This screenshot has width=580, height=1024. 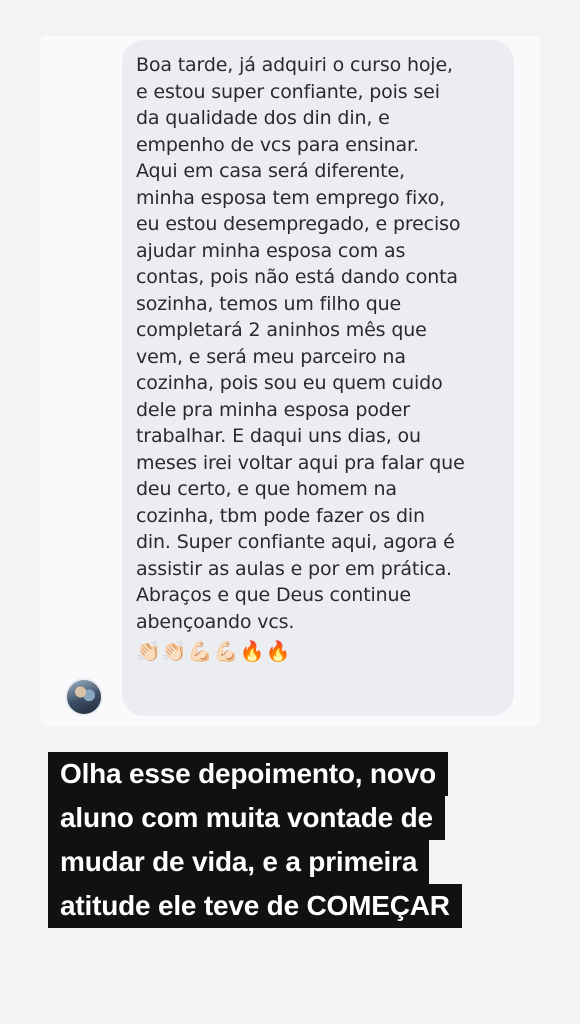 What do you see at coordinates (246, 818) in the screenshot?
I see `caption-line-2: aluno com muita vontade de` at bounding box center [246, 818].